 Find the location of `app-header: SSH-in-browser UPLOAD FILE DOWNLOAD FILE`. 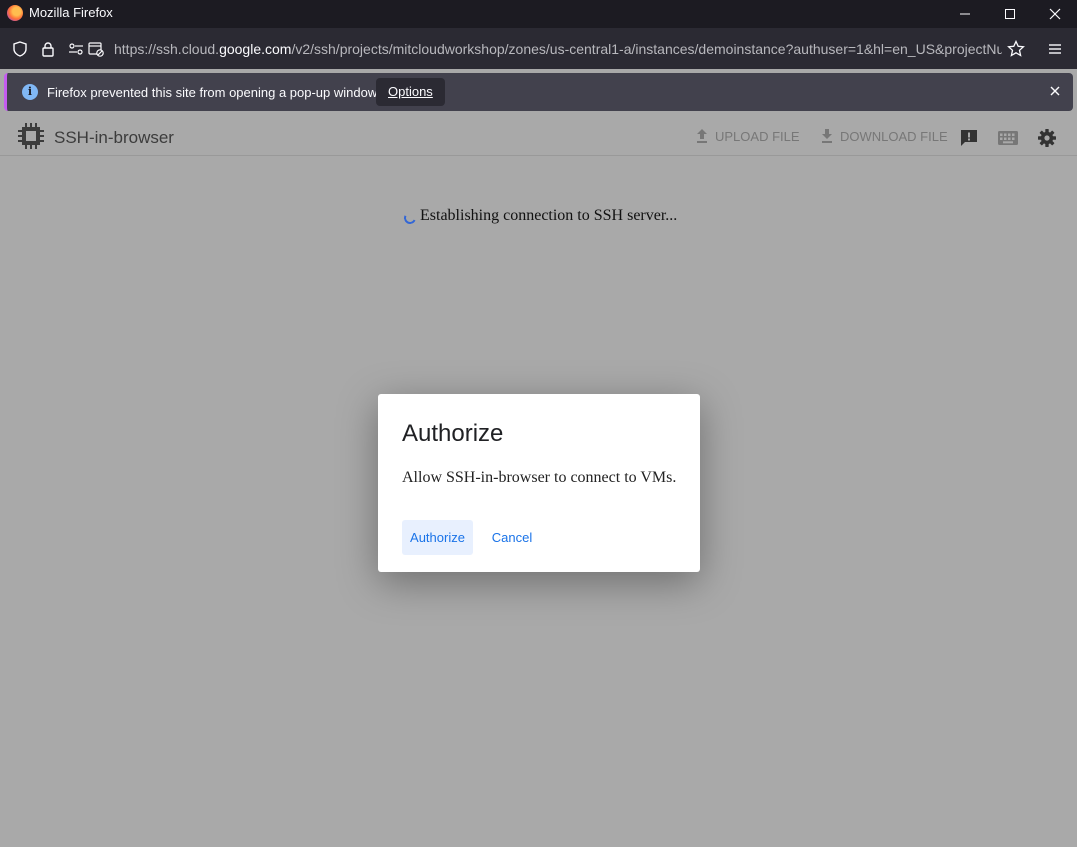

app-header: SSH-in-browser UPLOAD FILE DOWNLOAD FILE is located at coordinates (538, 136).